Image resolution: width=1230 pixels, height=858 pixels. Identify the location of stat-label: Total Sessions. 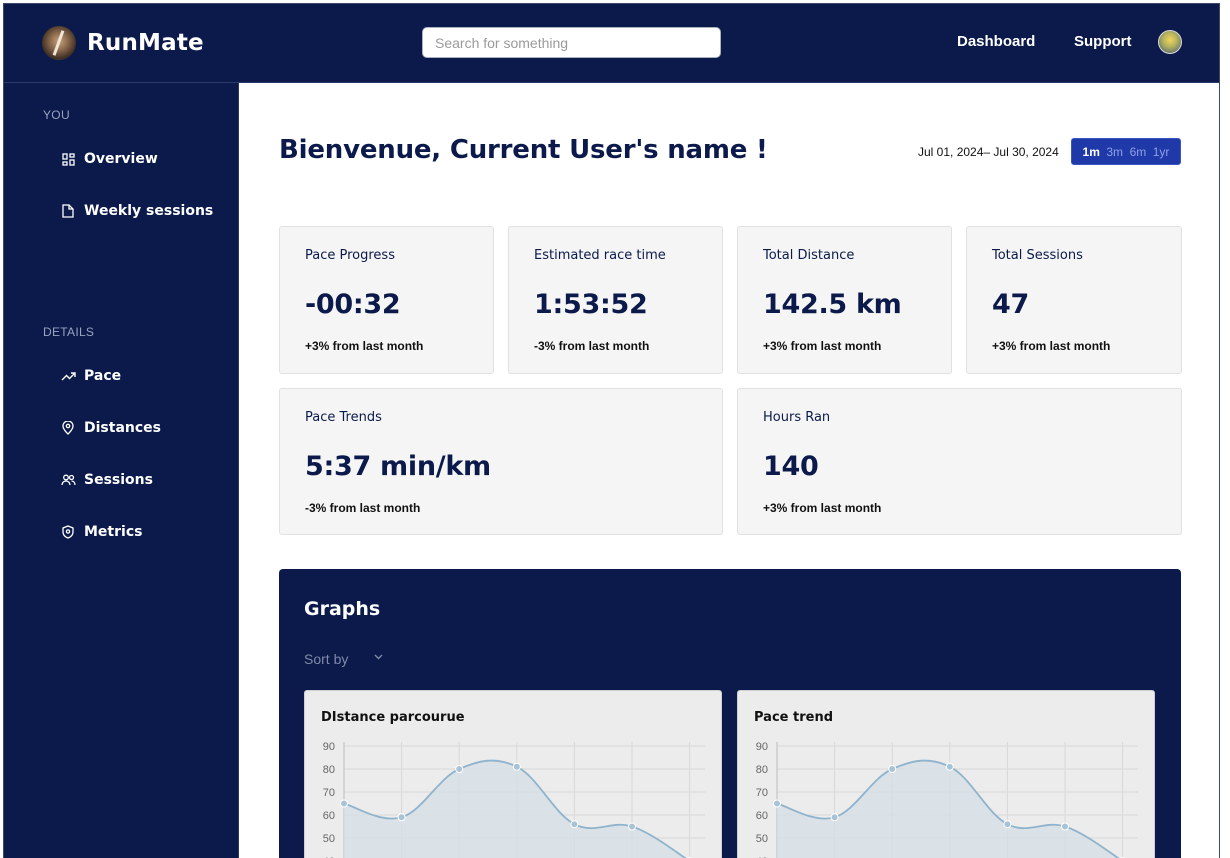
(1037, 255).